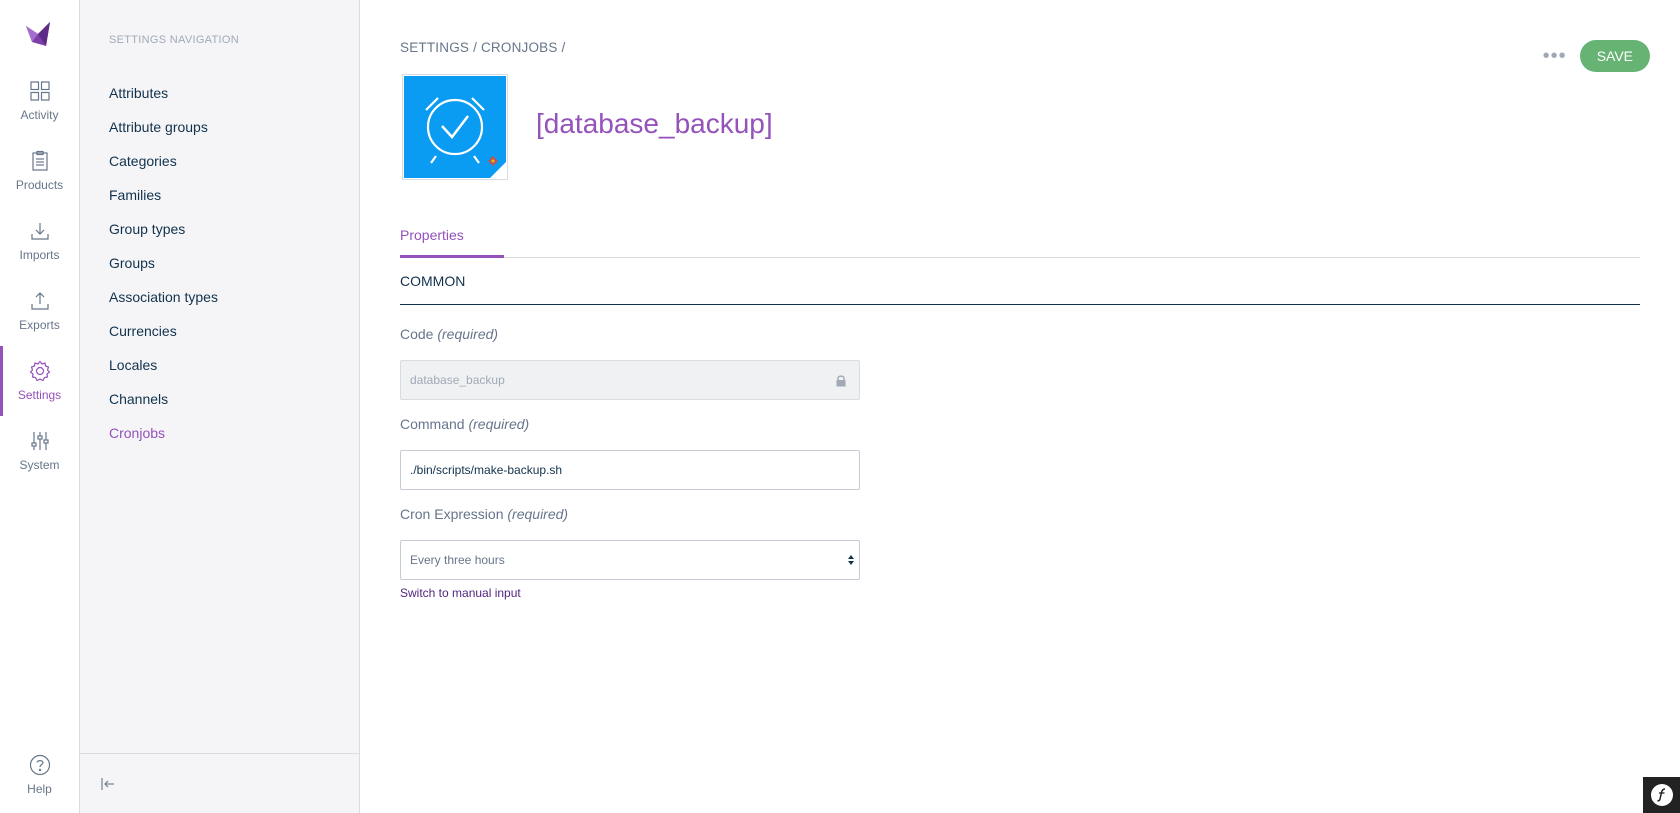 Image resolution: width=1680 pixels, height=813 pixels. I want to click on akeneo-logo, so click(38, 34).